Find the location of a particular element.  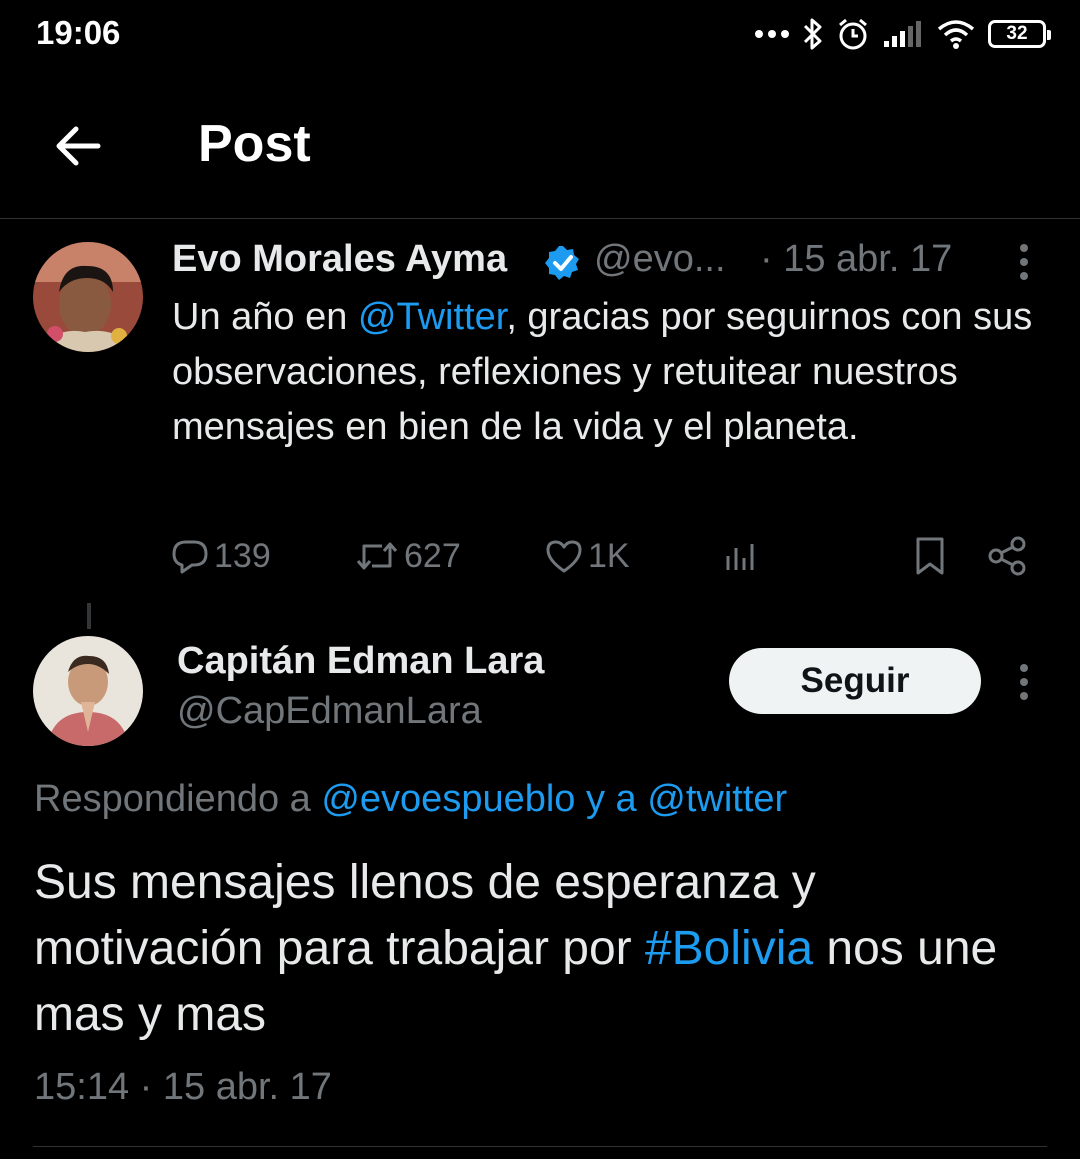

heart-icon is located at coordinates (564, 556).